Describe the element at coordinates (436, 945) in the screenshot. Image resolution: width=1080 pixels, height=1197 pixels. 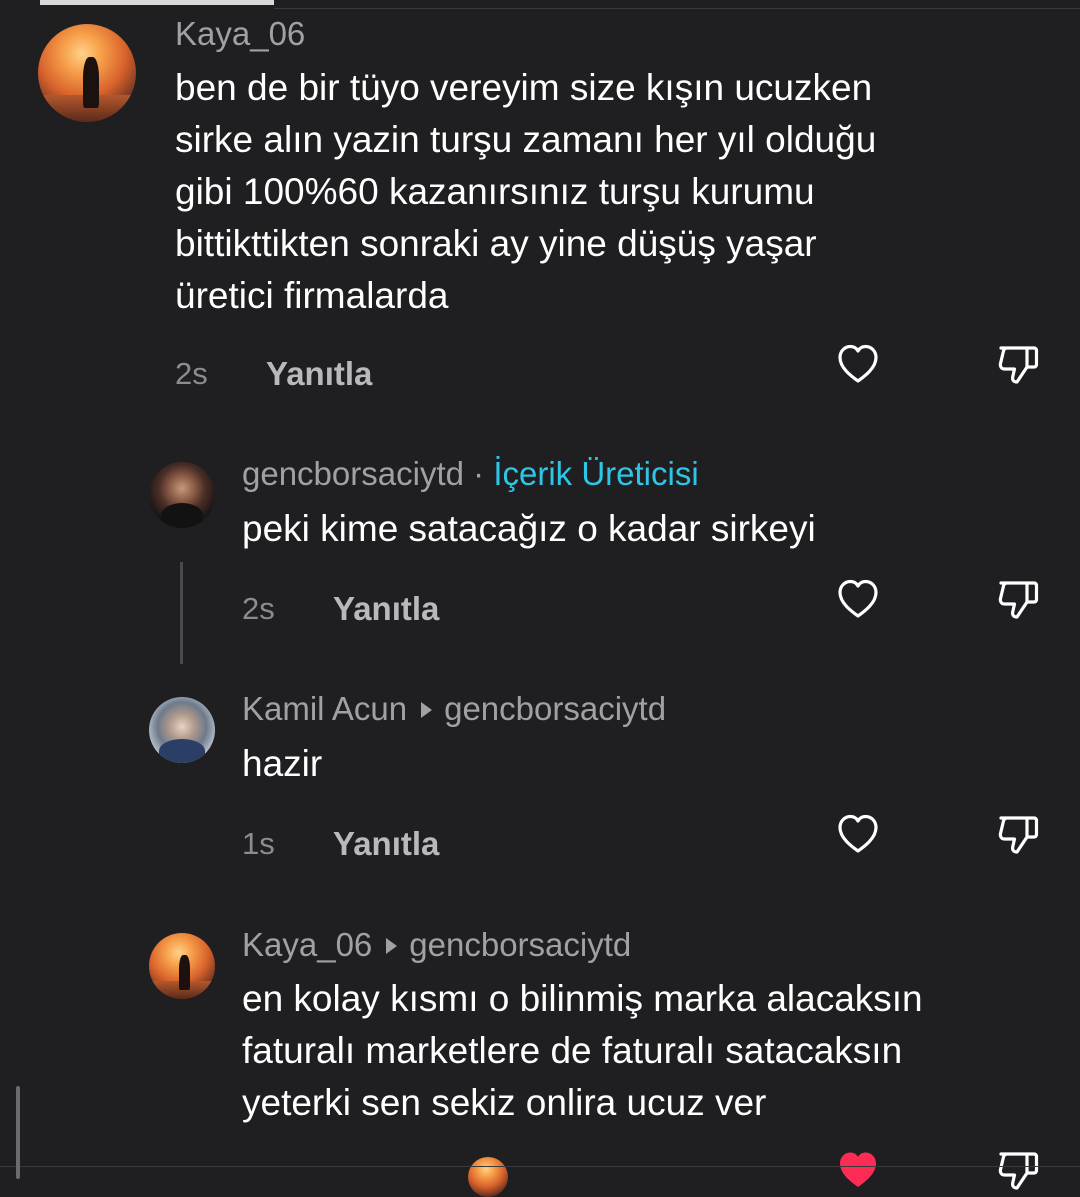
I see `comment-username: Kaya_06 gencborsaciytd` at that location.